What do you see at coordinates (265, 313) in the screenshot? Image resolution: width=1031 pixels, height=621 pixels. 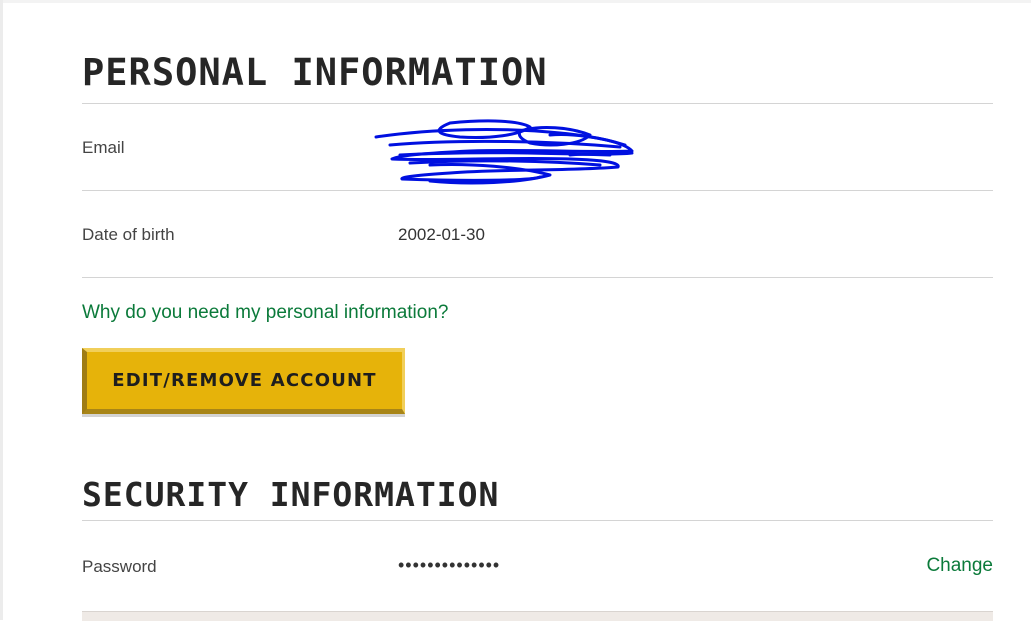 I see `why-personal-info-link: Why do you need my personal information?` at bounding box center [265, 313].